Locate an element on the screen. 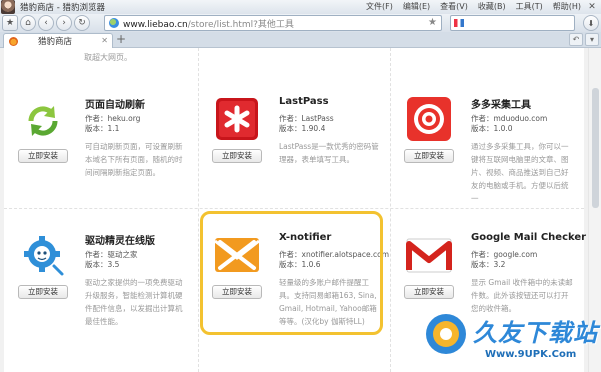 The width and height of the screenshot is (601, 372). extension-name: 多多采集工具 is located at coordinates (501, 103).